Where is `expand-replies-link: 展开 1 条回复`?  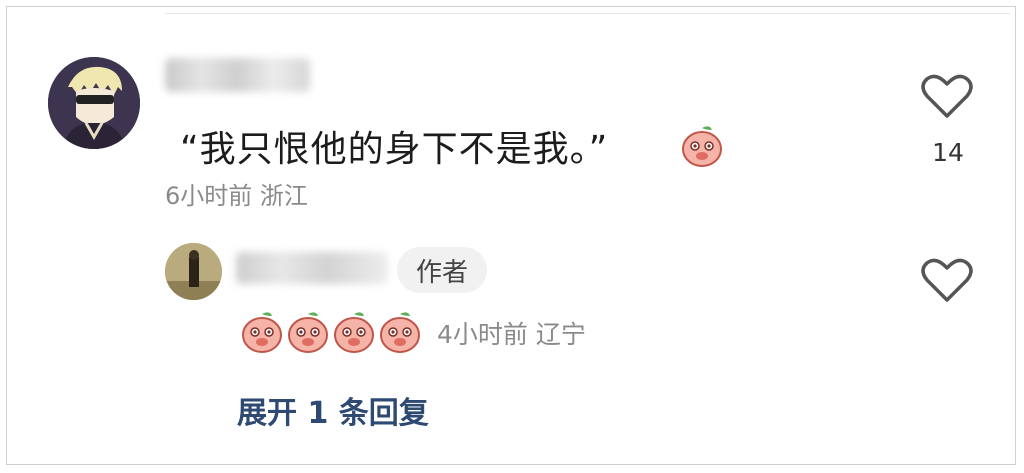
expand-replies-link: 展开 1 条回复 is located at coordinates (333, 410).